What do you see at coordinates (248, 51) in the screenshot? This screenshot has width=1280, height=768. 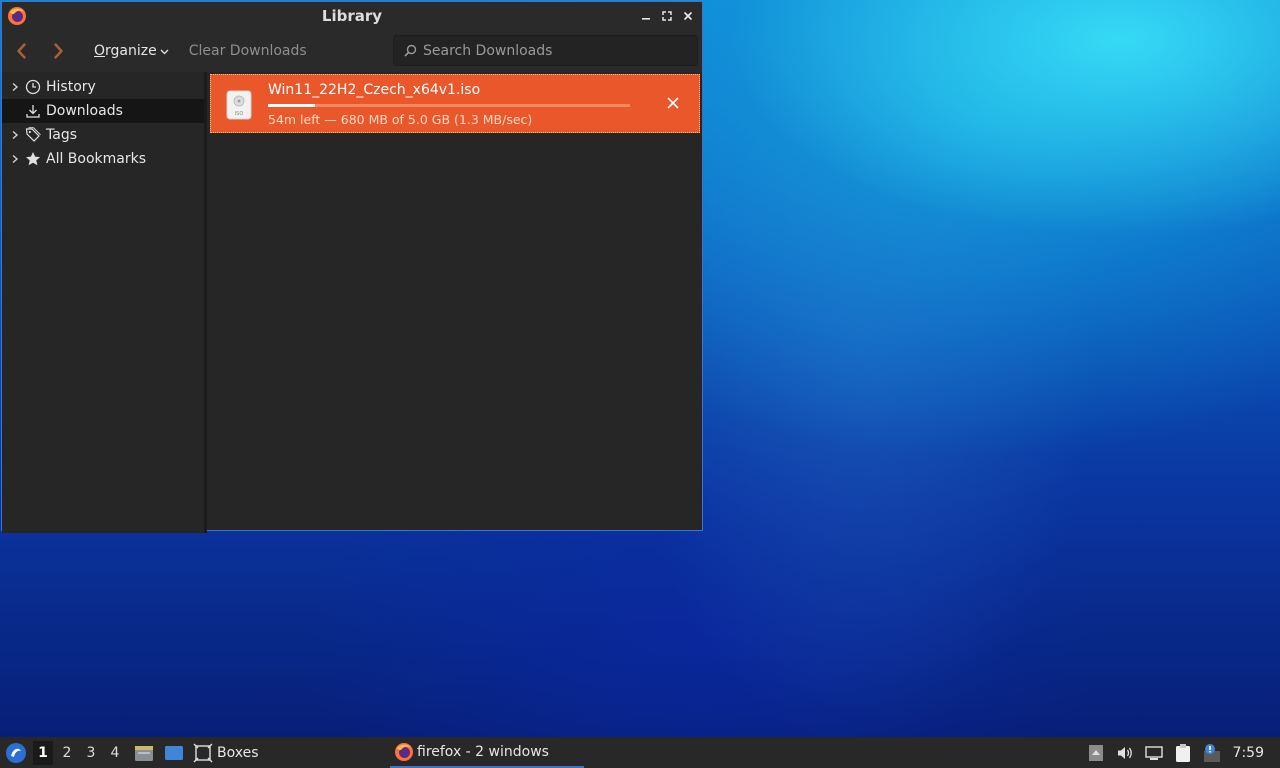 I see `clear-downloads-button: Clear Downloads` at bounding box center [248, 51].